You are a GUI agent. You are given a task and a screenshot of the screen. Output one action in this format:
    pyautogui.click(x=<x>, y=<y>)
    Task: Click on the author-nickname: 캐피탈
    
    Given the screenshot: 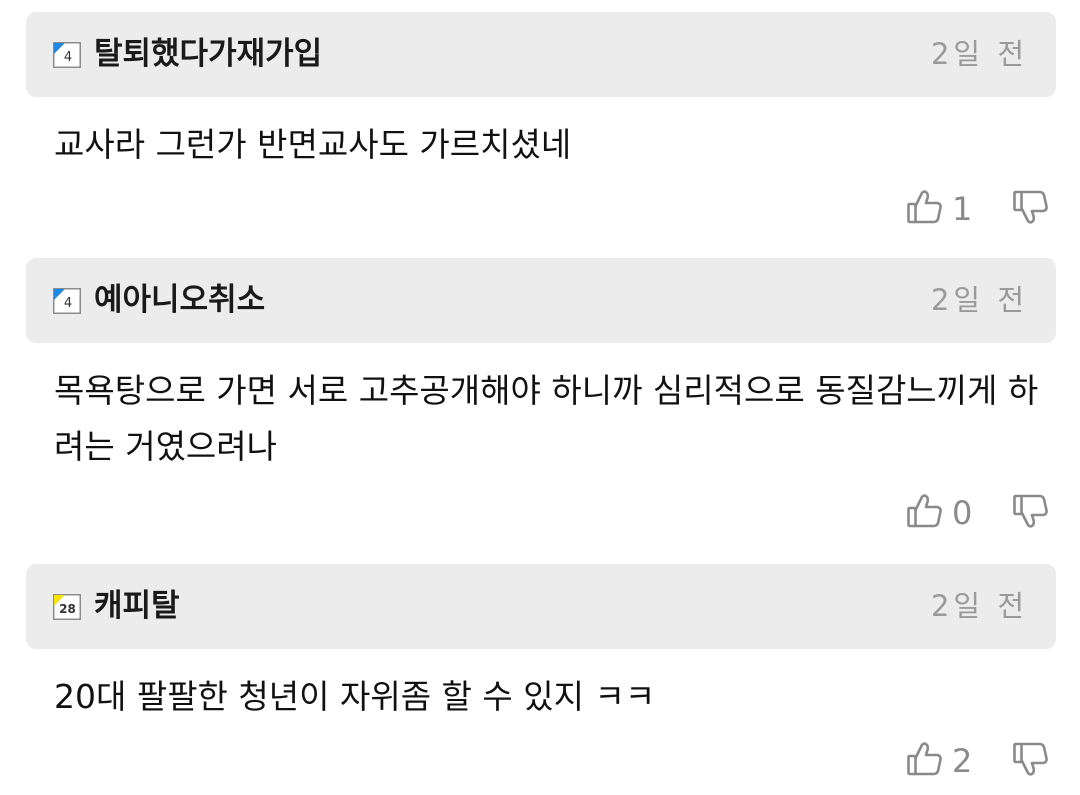 What is the action you would take?
    pyautogui.click(x=137, y=606)
    